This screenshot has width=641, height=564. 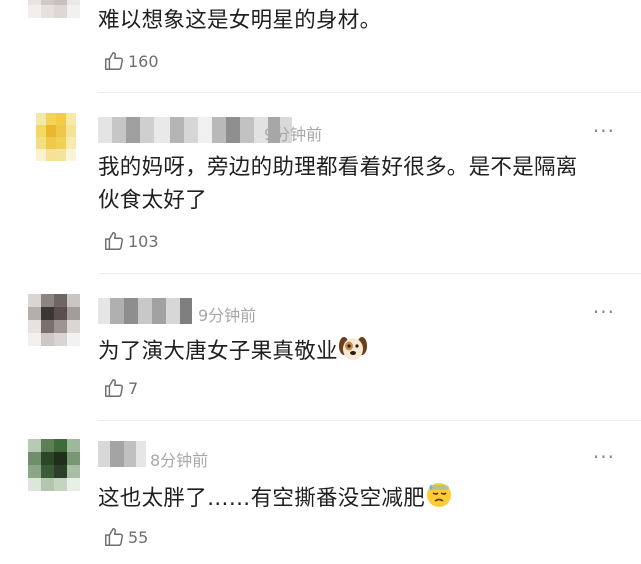 What do you see at coordinates (240, 20) in the screenshot?
I see `comment-text: 难以想象这是女明星的身材。` at bounding box center [240, 20].